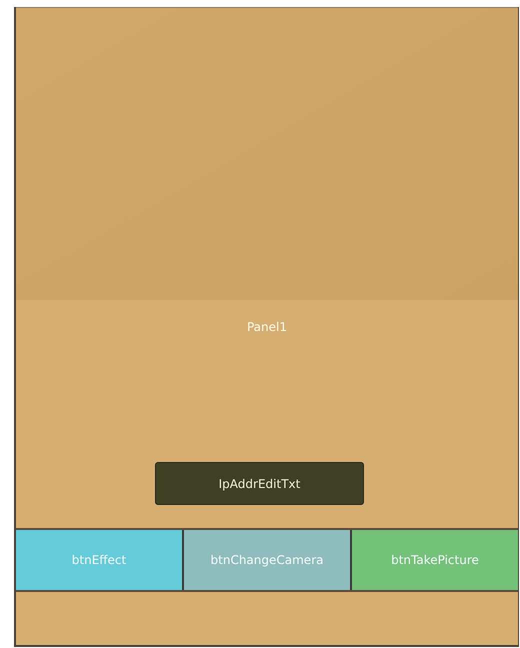  Describe the element at coordinates (266, 327) in the screenshot. I see `panel-label: Panel1` at that location.